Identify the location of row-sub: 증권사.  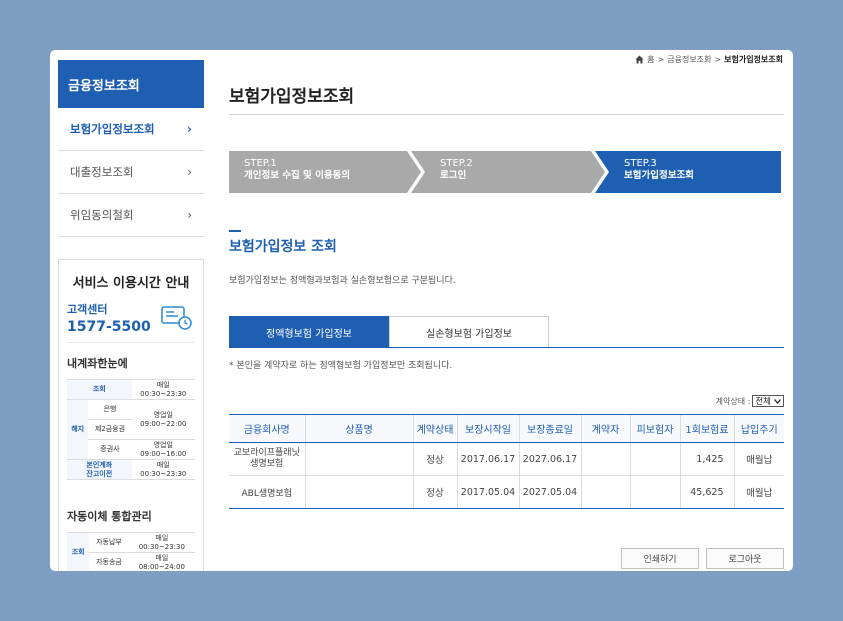
(110, 449).